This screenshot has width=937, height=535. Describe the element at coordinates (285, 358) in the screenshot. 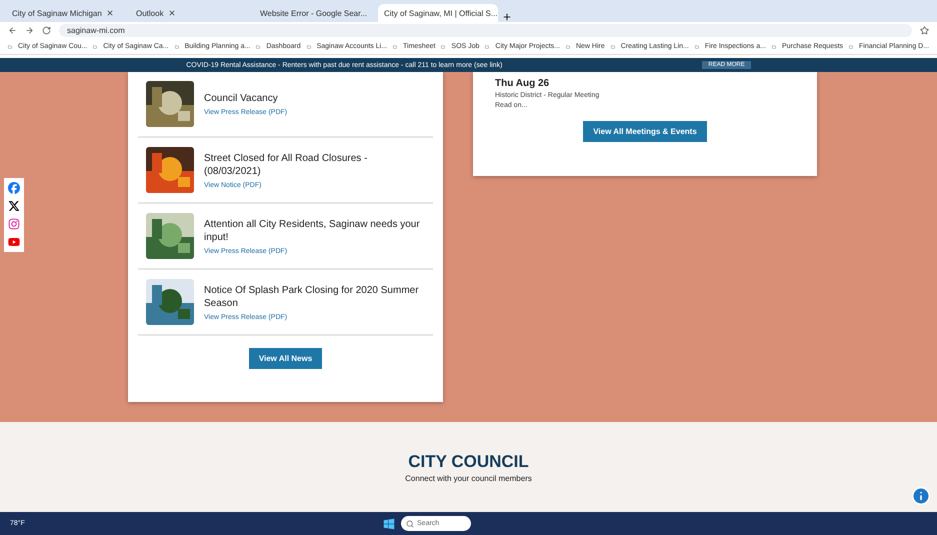

I see `view-all-news-button: View All News` at that location.